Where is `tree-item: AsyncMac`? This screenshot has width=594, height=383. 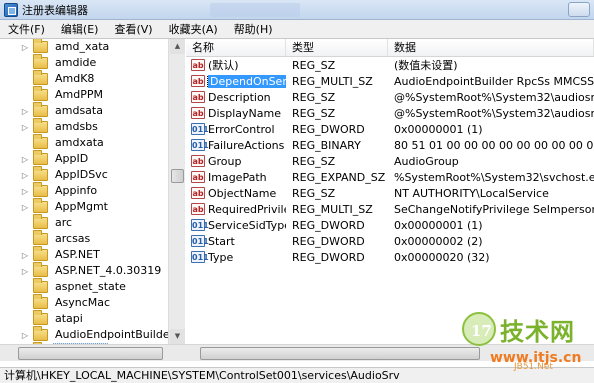
tree-item: AsyncMac is located at coordinates (92, 302).